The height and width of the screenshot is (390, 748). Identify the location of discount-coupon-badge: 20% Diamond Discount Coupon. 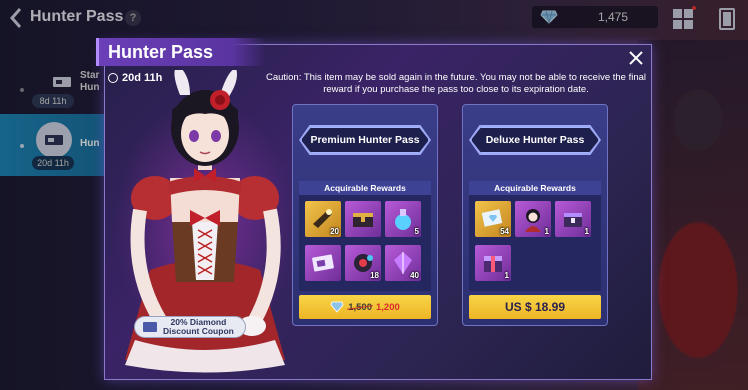
(190, 327).